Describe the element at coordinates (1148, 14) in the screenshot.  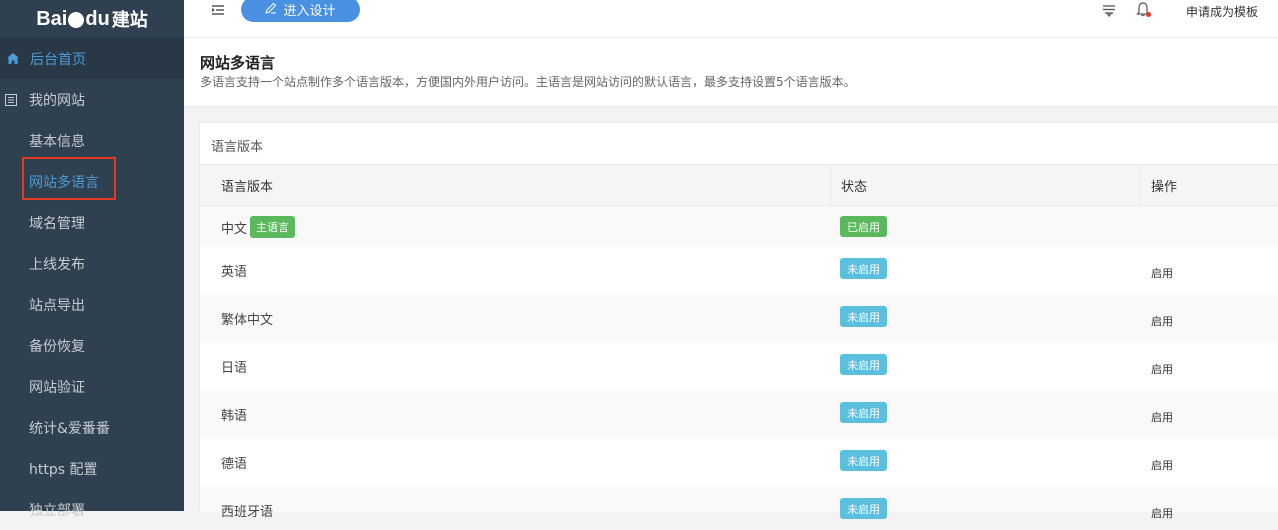
I see `notification-dot` at that location.